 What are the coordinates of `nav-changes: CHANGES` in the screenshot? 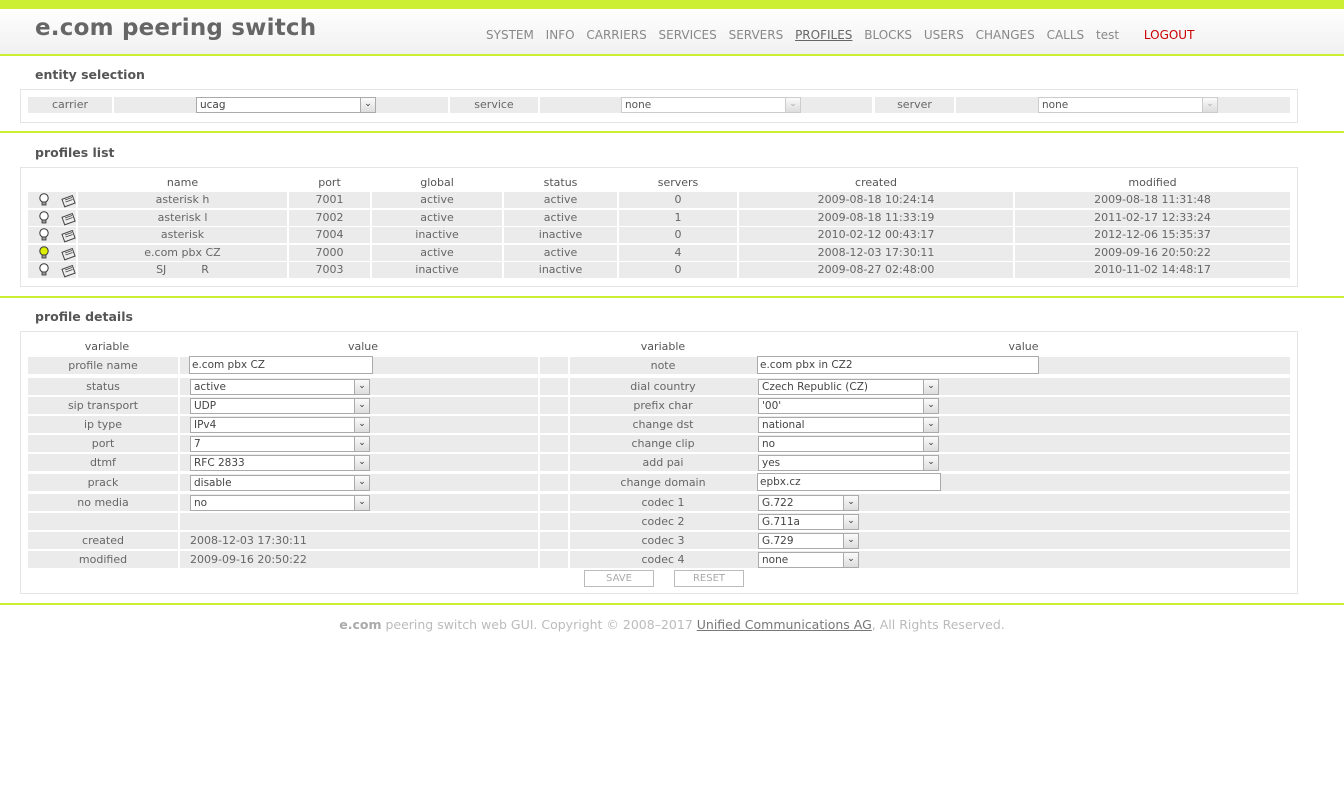 It's located at (1005, 35).